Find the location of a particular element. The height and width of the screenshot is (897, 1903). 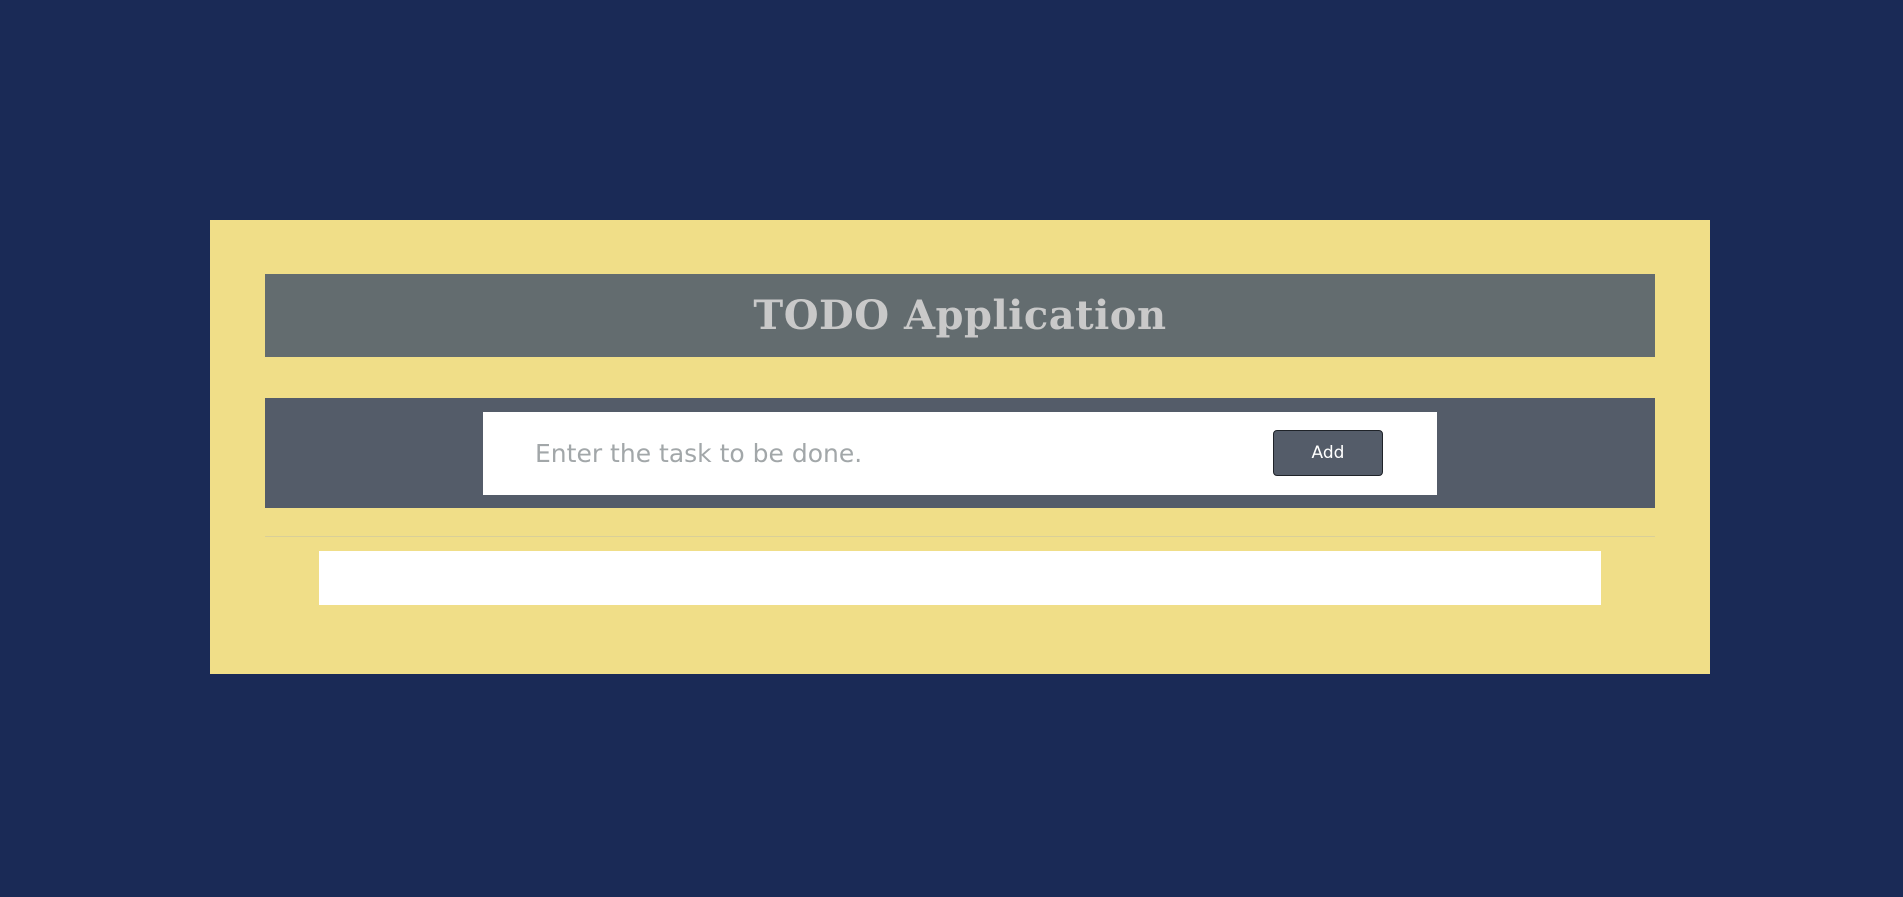

app-title: TODO Application is located at coordinates (960, 315).